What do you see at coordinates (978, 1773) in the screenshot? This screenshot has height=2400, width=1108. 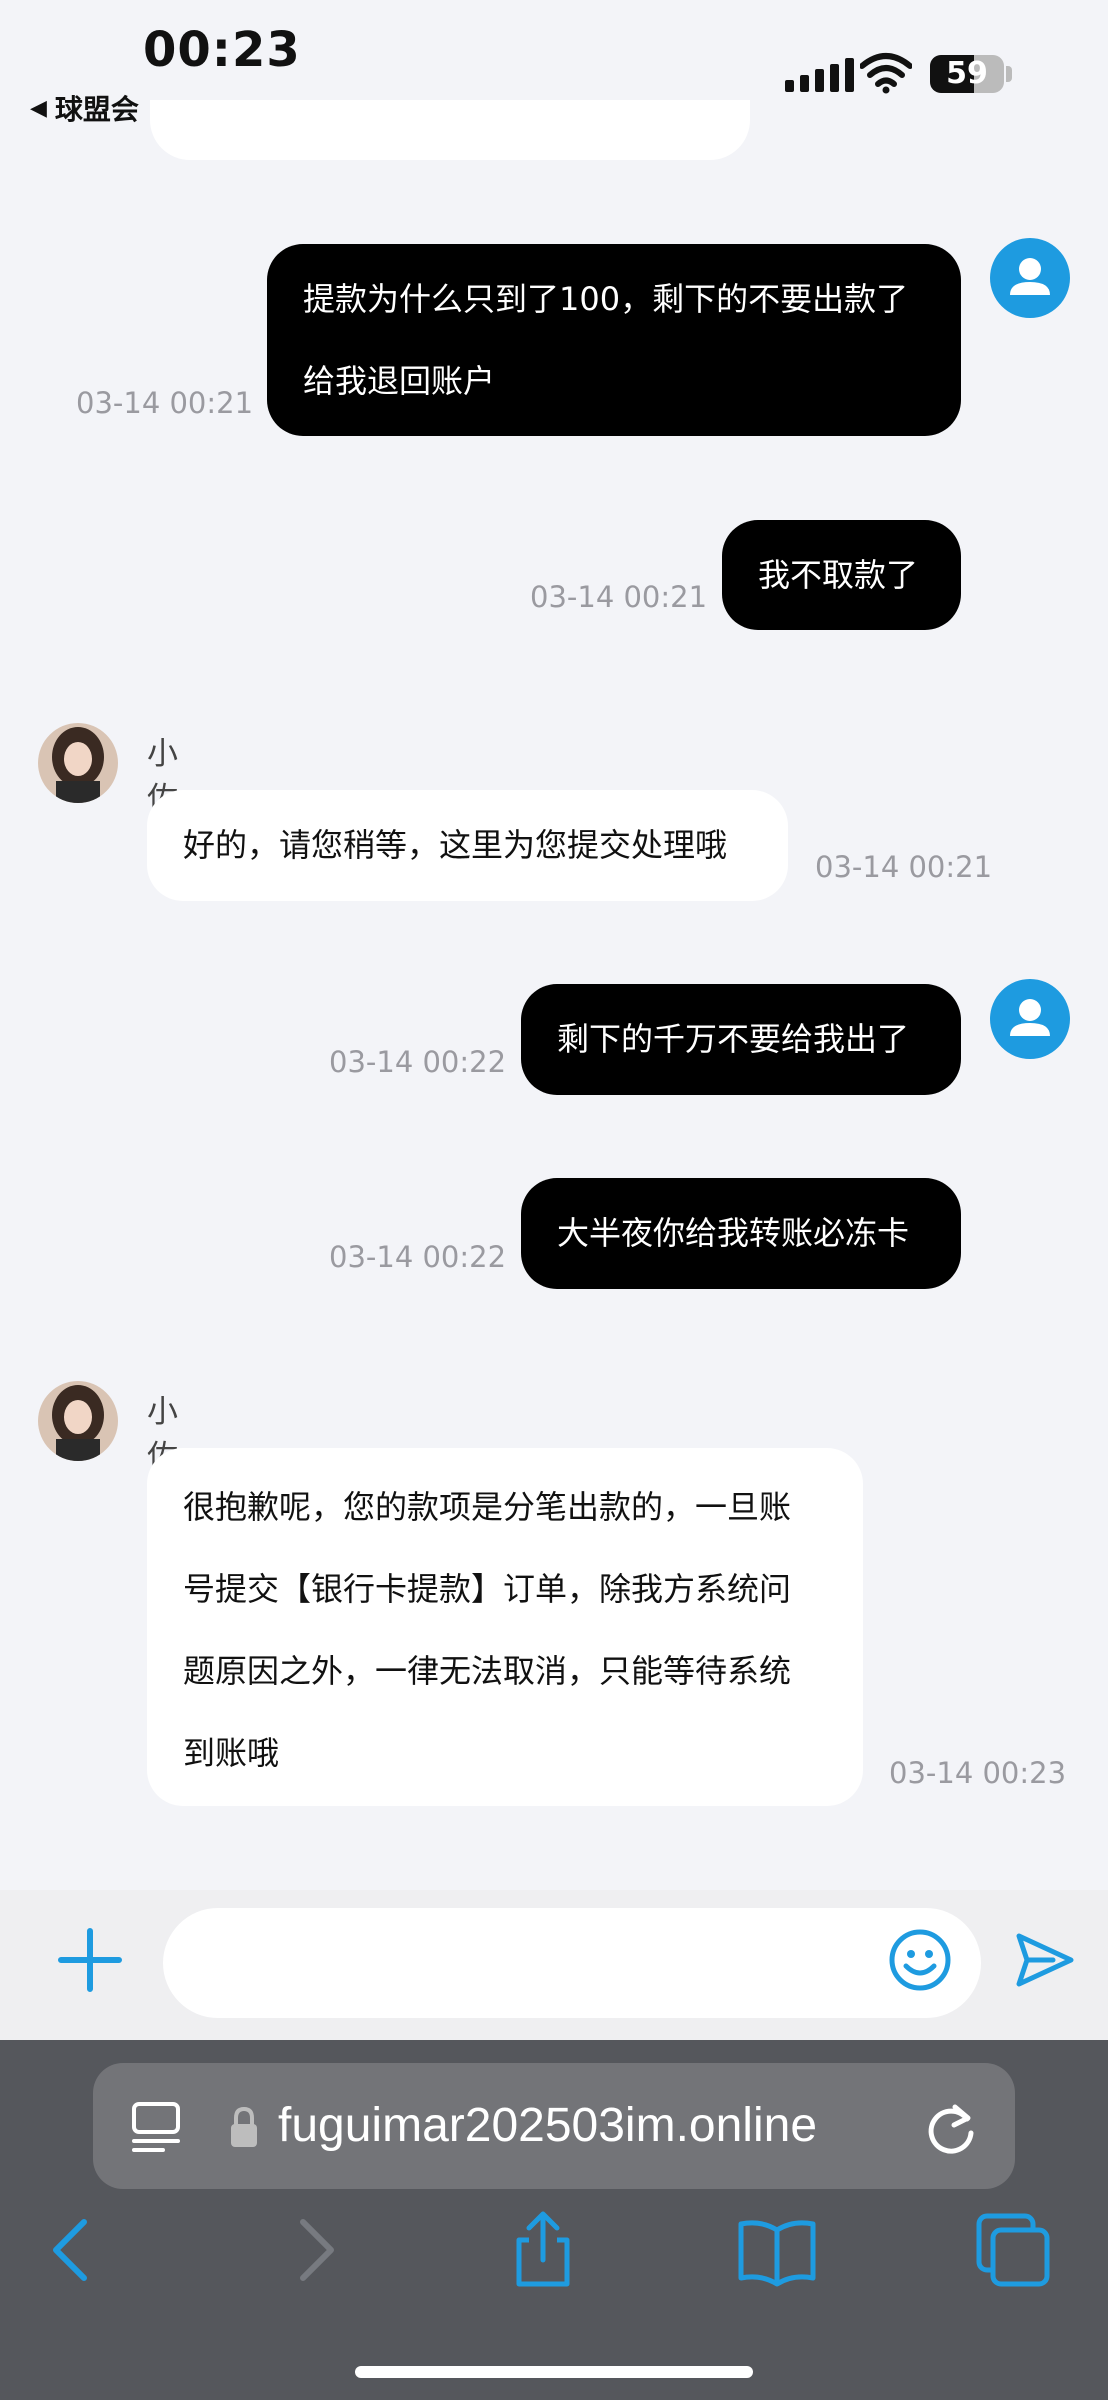 I see `message-timestamp: 03-14 00:23` at bounding box center [978, 1773].